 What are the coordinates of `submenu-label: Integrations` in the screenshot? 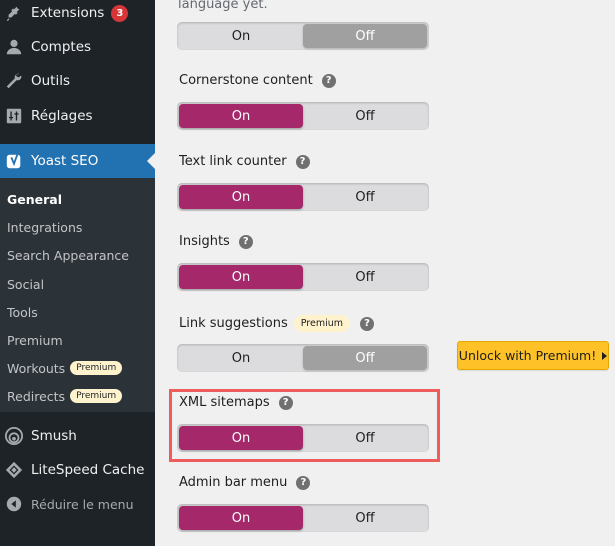 It's located at (45, 227).